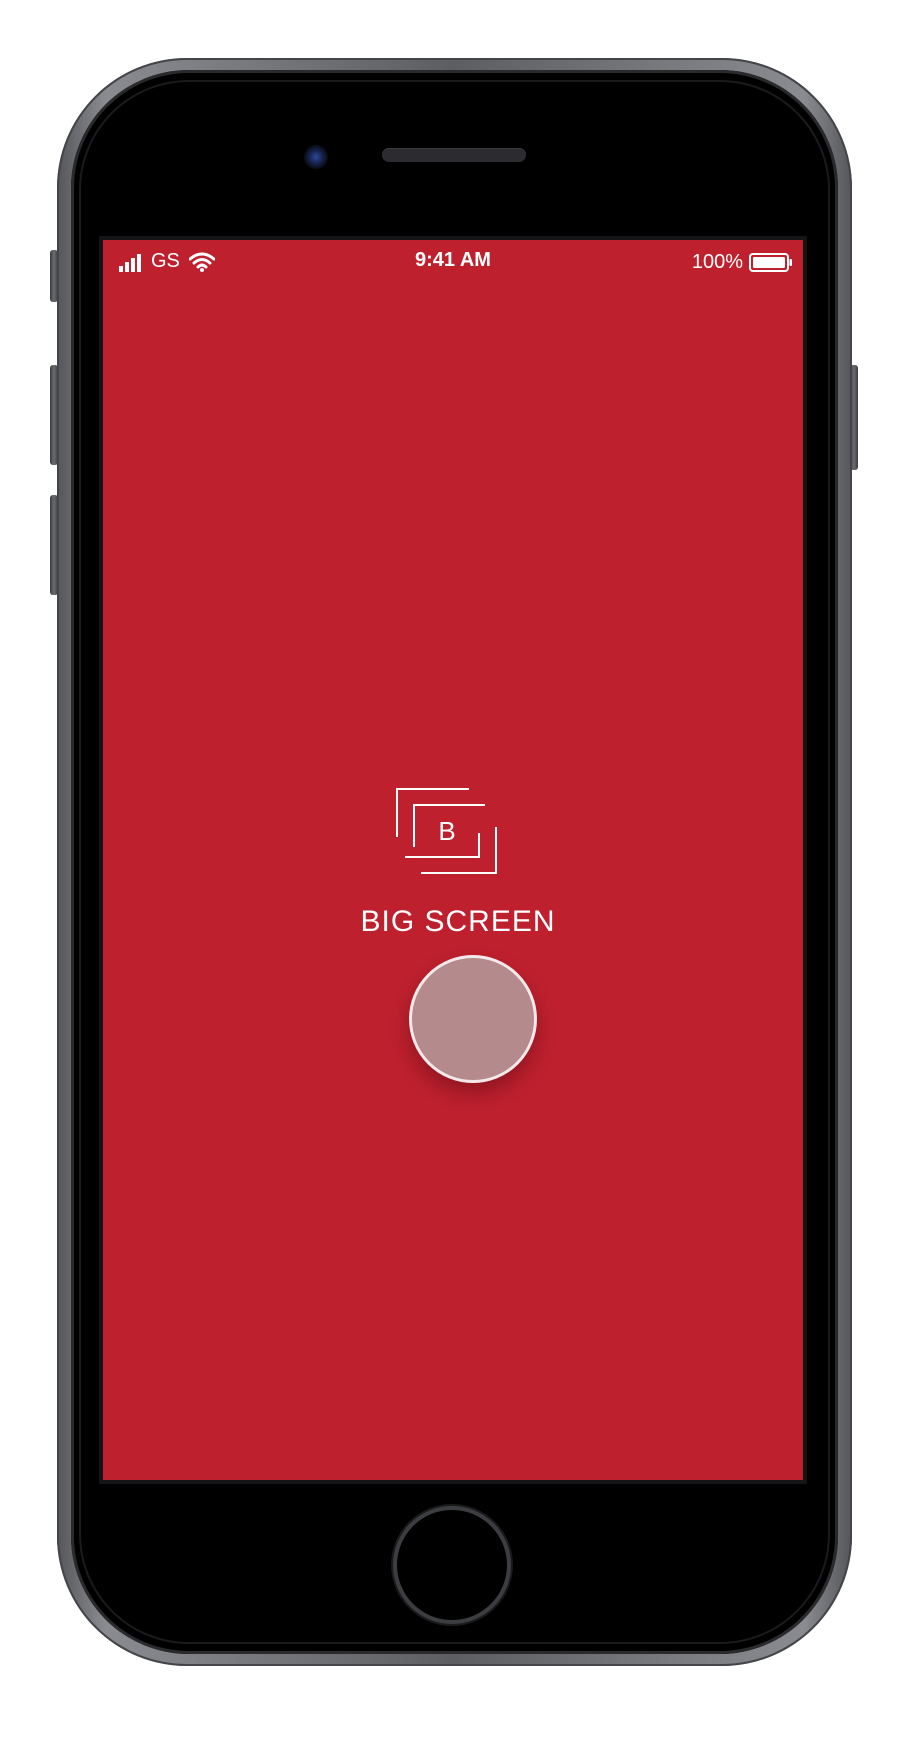 The image size is (923, 1737). What do you see at coordinates (473, 1019) in the screenshot?
I see `record-button` at bounding box center [473, 1019].